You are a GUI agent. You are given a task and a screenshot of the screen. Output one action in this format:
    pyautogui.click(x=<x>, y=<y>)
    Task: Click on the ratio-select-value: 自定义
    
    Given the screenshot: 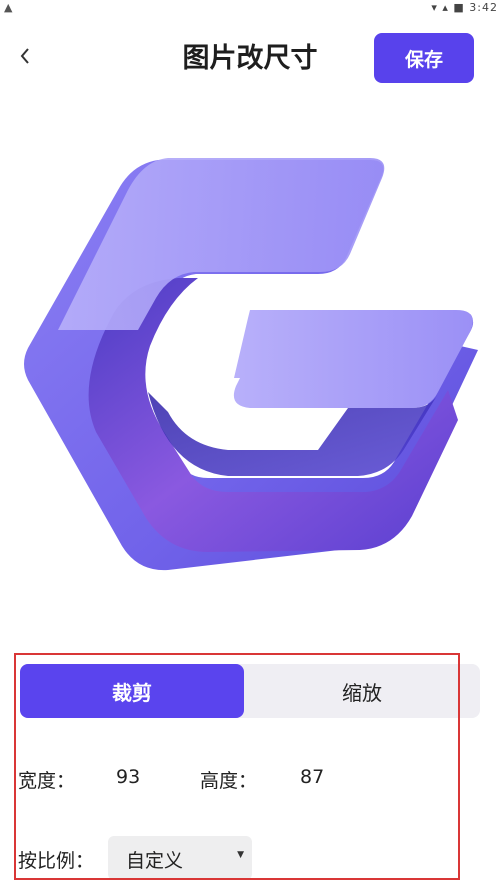 What is the action you would take?
    pyautogui.click(x=155, y=861)
    